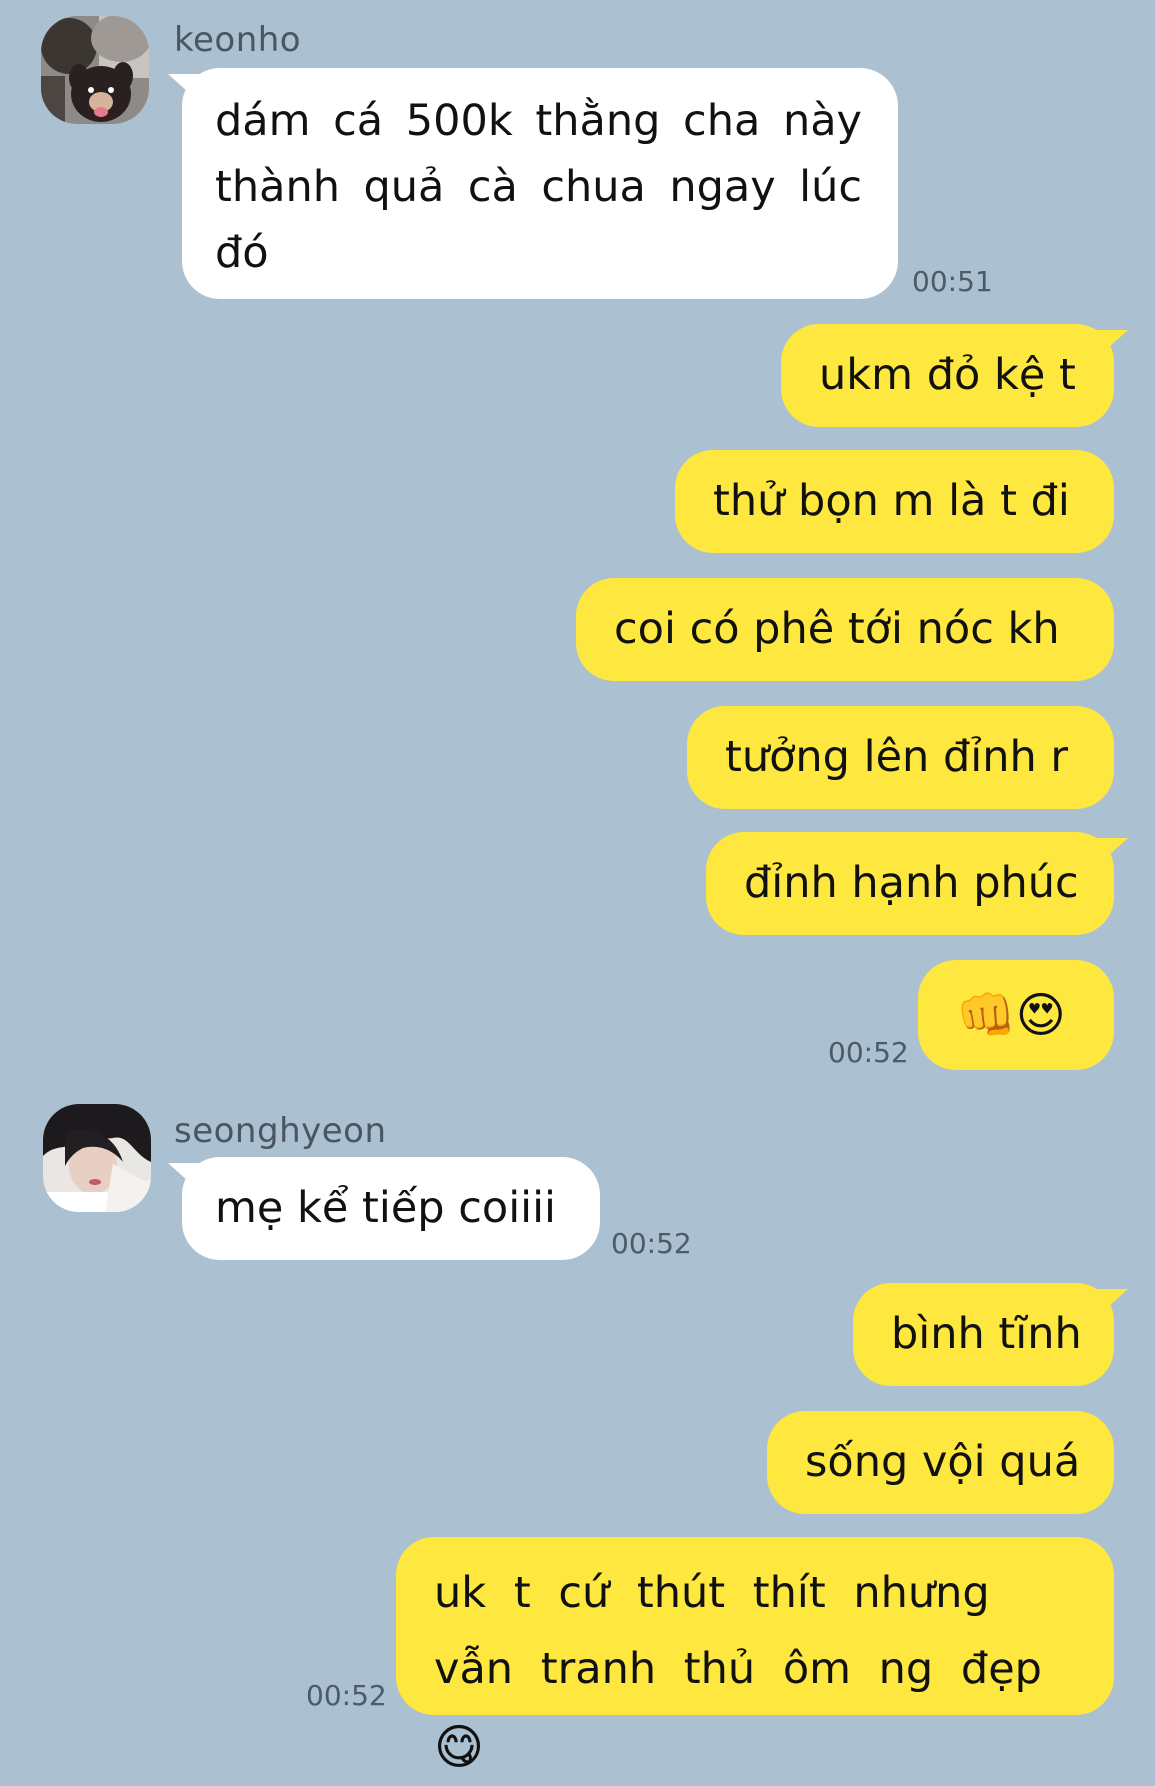  Describe the element at coordinates (238, 40) in the screenshot. I see `sender-name-keonho: keonho` at that location.